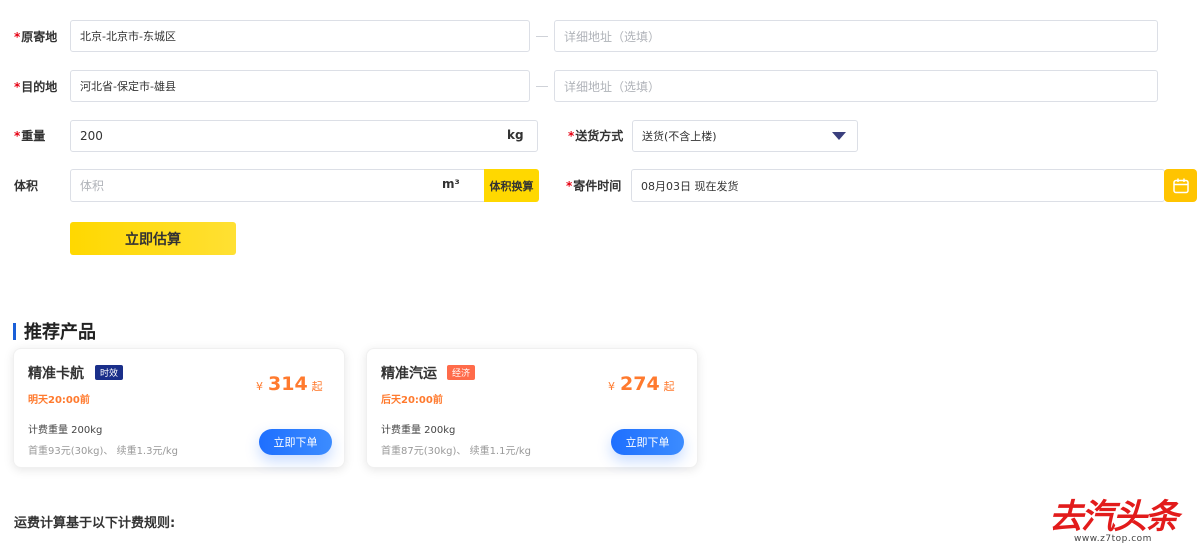 This screenshot has width=1200, height=549. I want to click on destination-label: *目的地, so click(36, 87).